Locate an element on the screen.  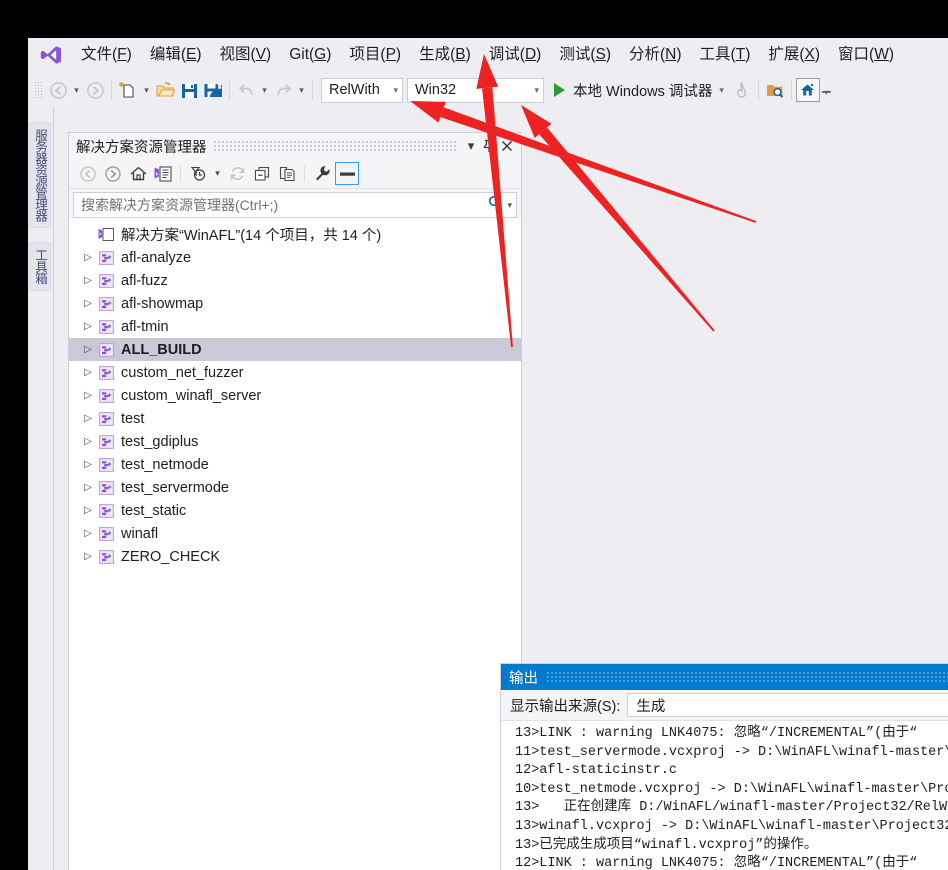
refresh-icon is located at coordinates (237, 173).